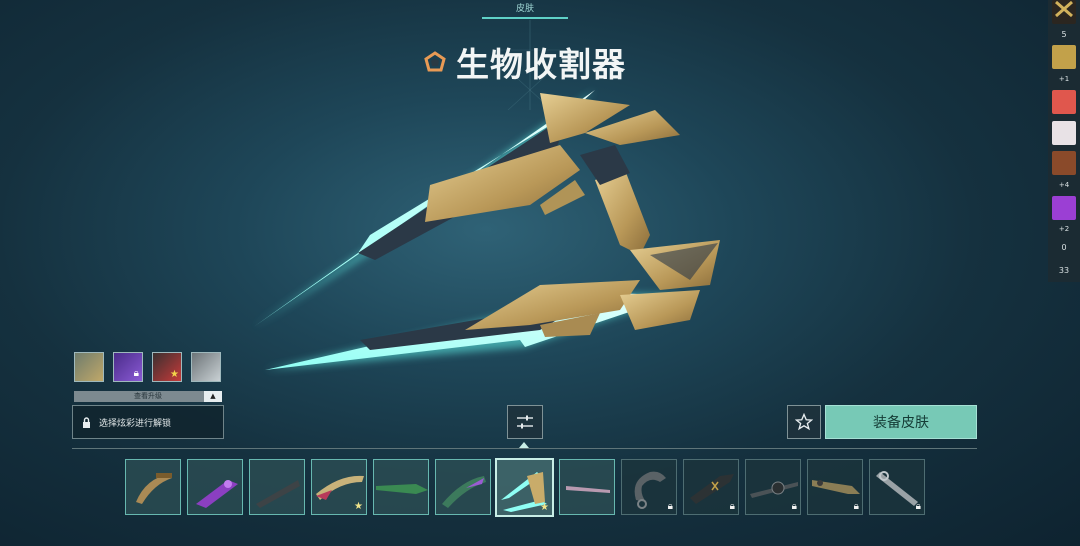  Describe the element at coordinates (1064, 12) in the screenshot. I see `x-agent-icon` at that location.